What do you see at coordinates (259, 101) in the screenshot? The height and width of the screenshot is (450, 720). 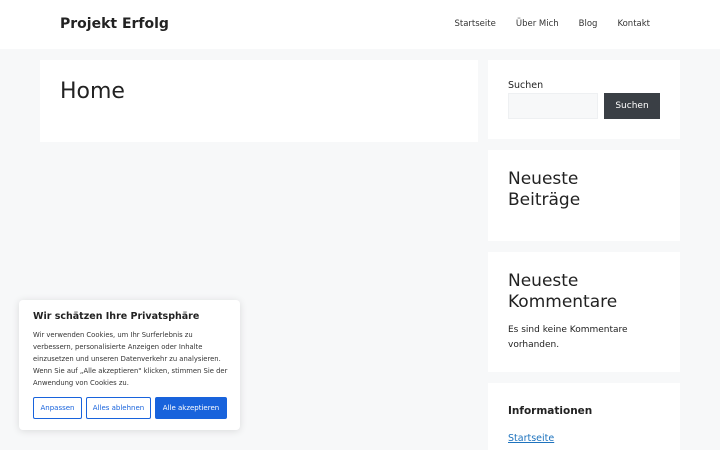 I see `page-content-card: Home` at bounding box center [259, 101].